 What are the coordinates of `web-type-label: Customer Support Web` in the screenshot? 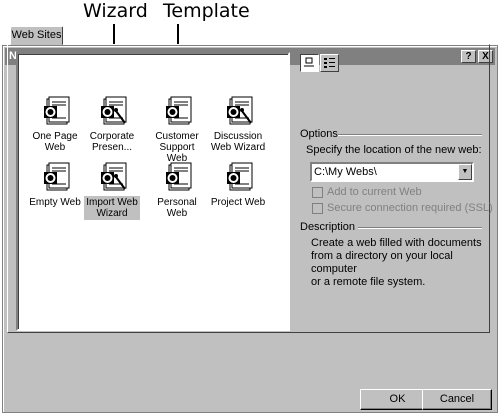 It's located at (177, 147).